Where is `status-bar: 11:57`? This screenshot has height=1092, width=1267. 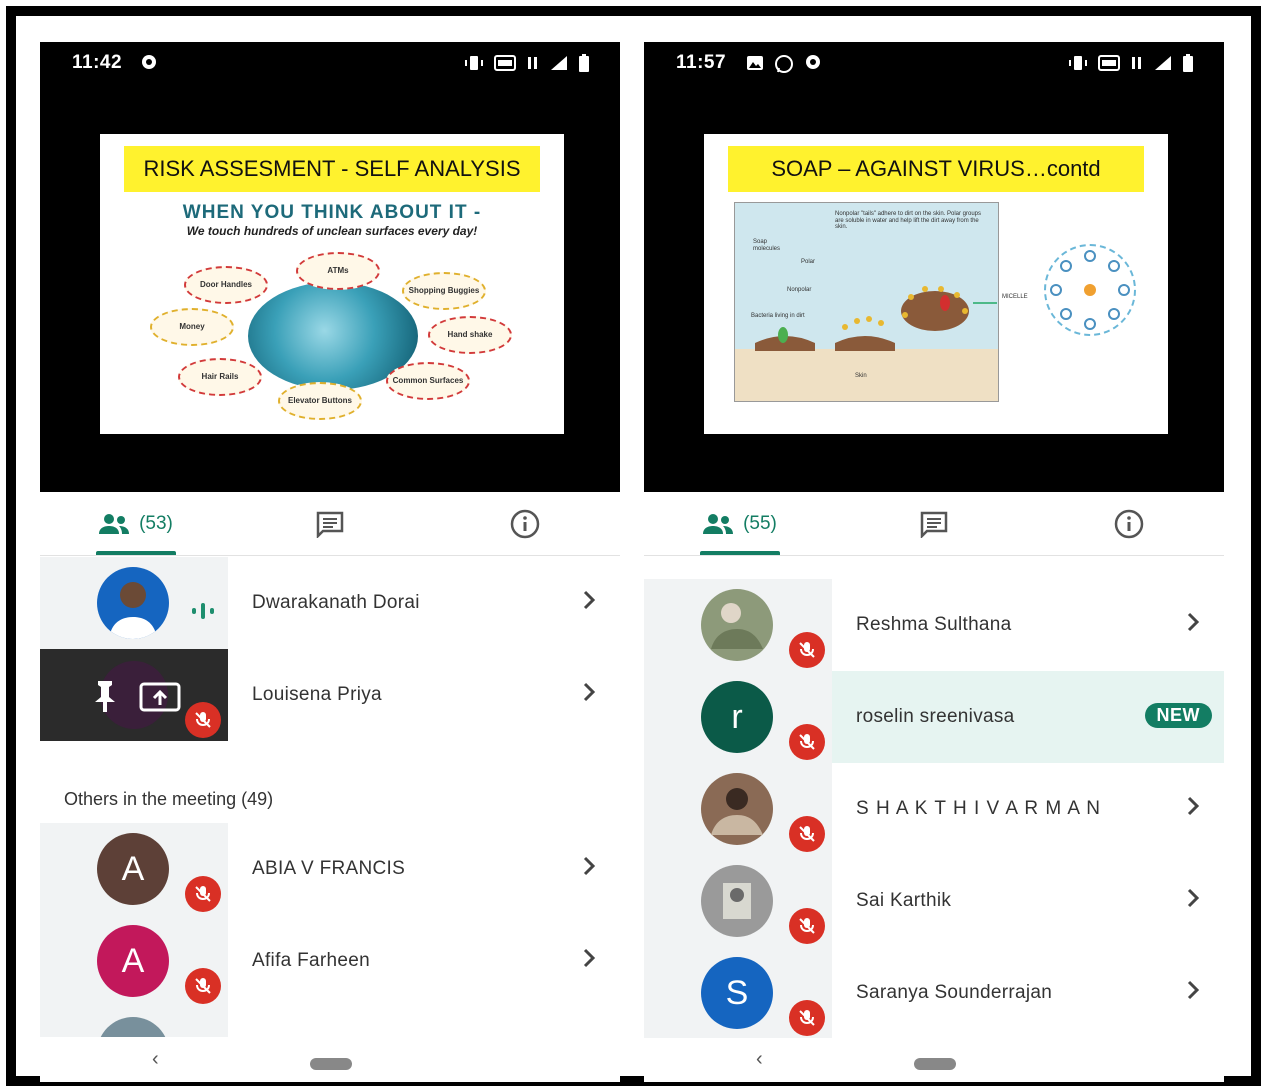 status-bar: 11:57 is located at coordinates (934, 62).